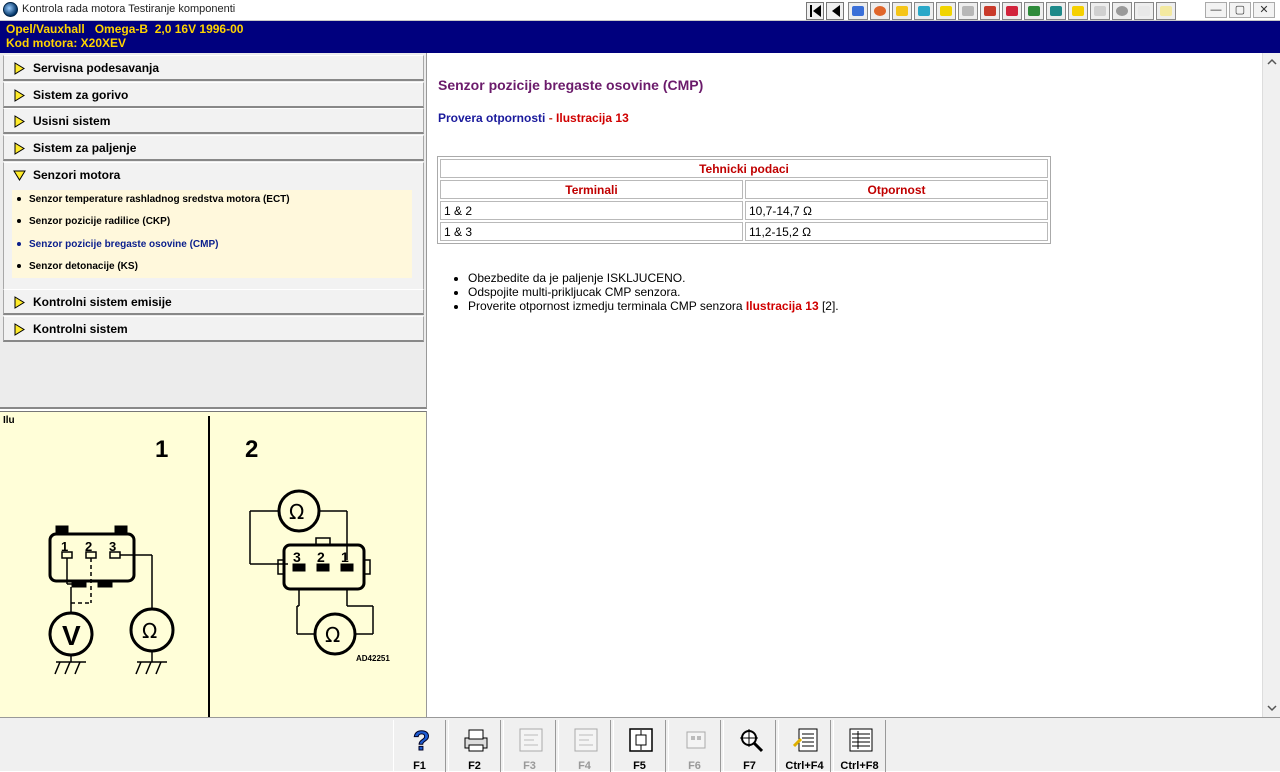  I want to click on nav-section-intake-system: Usisni sistem, so click(213, 121).